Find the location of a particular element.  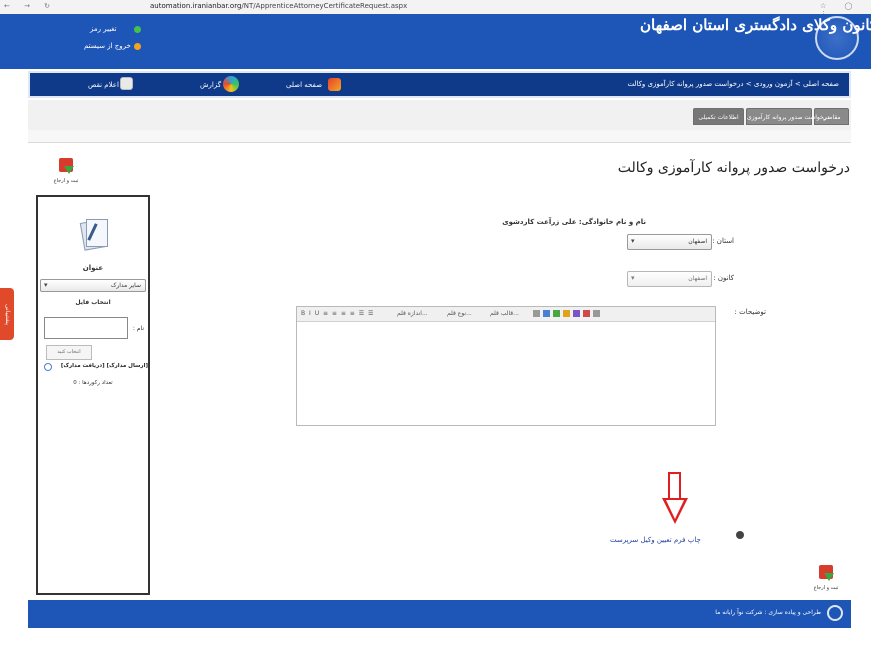

source-icon is located at coordinates (596, 313).